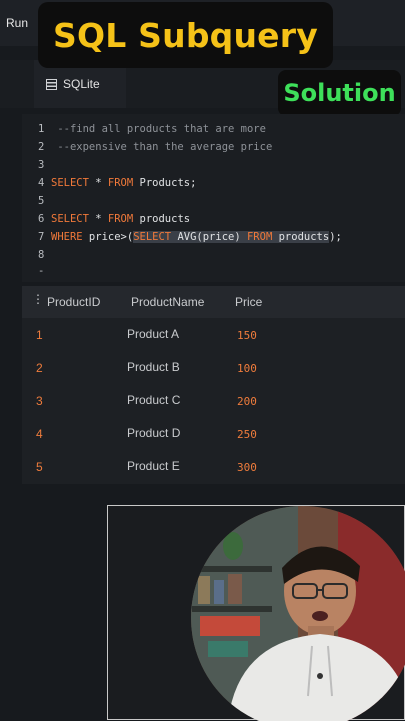  I want to click on line-number: 5, so click(41, 201).